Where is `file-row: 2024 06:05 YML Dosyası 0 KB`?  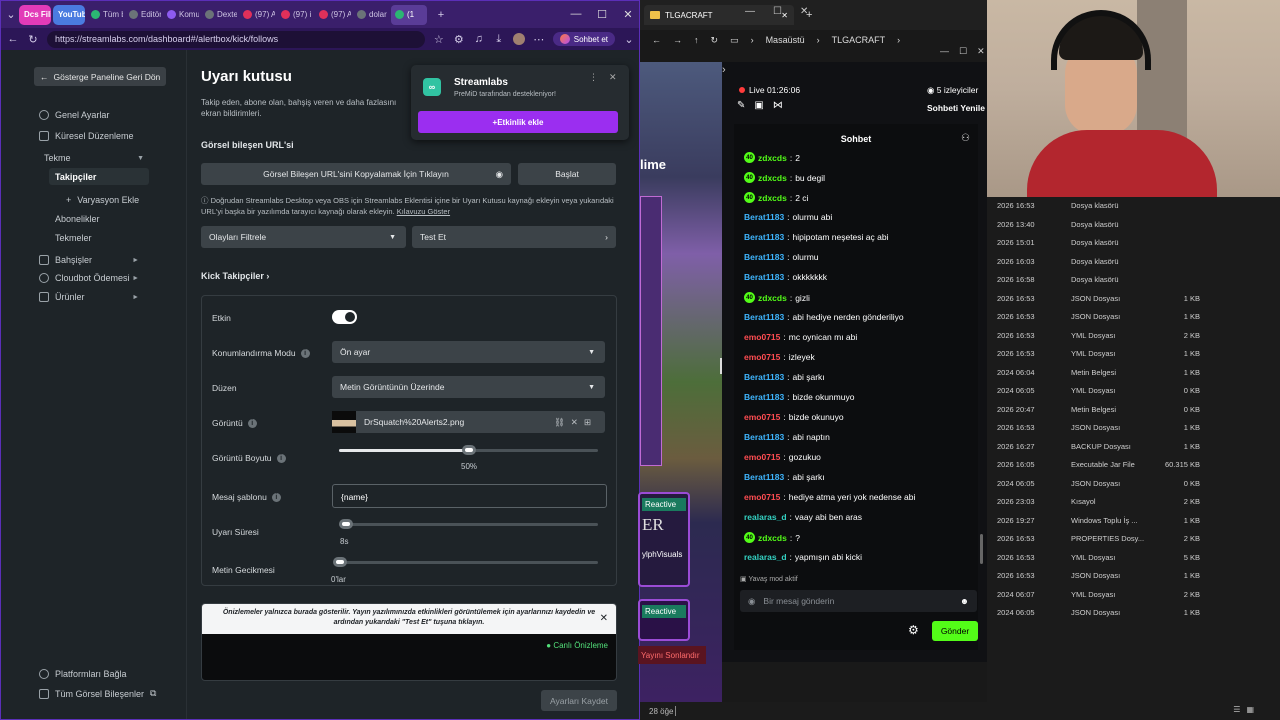
file-row: 2024 06:05 YML Dosyası 0 KB is located at coordinates (1133, 391).